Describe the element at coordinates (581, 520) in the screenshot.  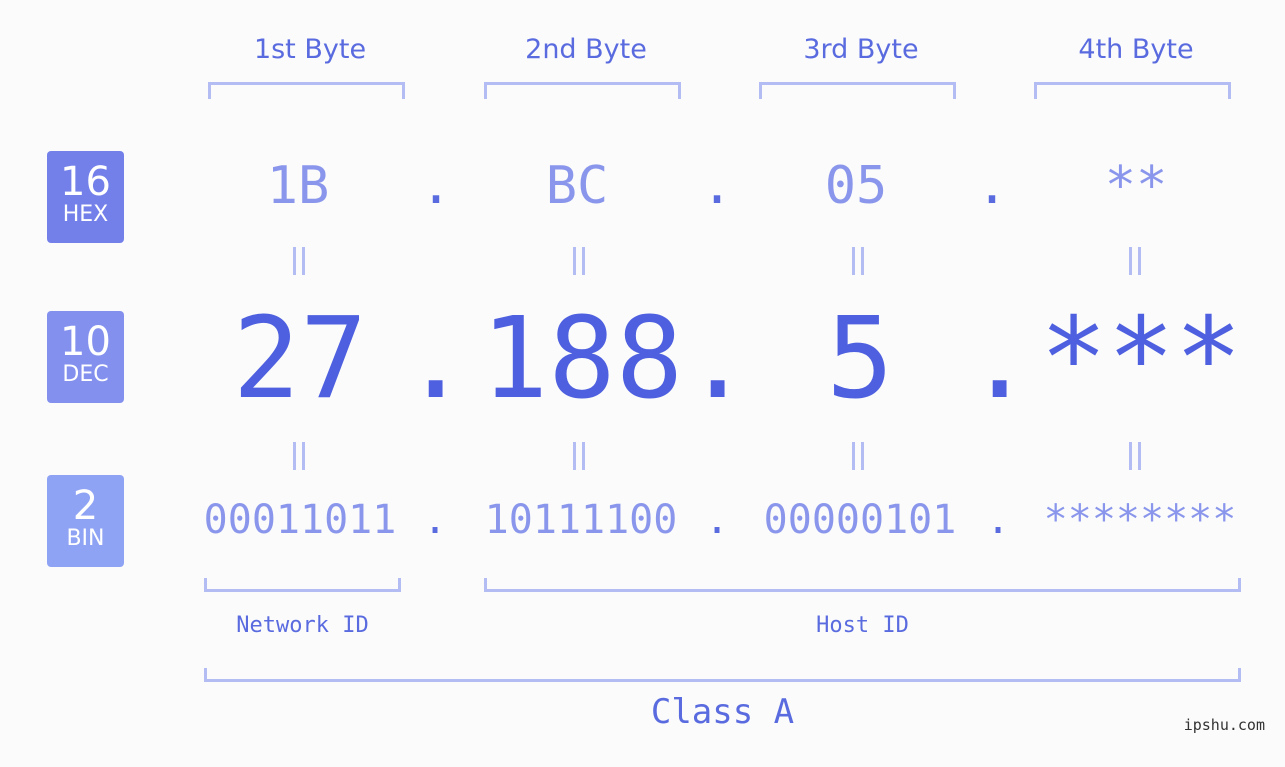
I see `bin-value-2: 10111100` at that location.